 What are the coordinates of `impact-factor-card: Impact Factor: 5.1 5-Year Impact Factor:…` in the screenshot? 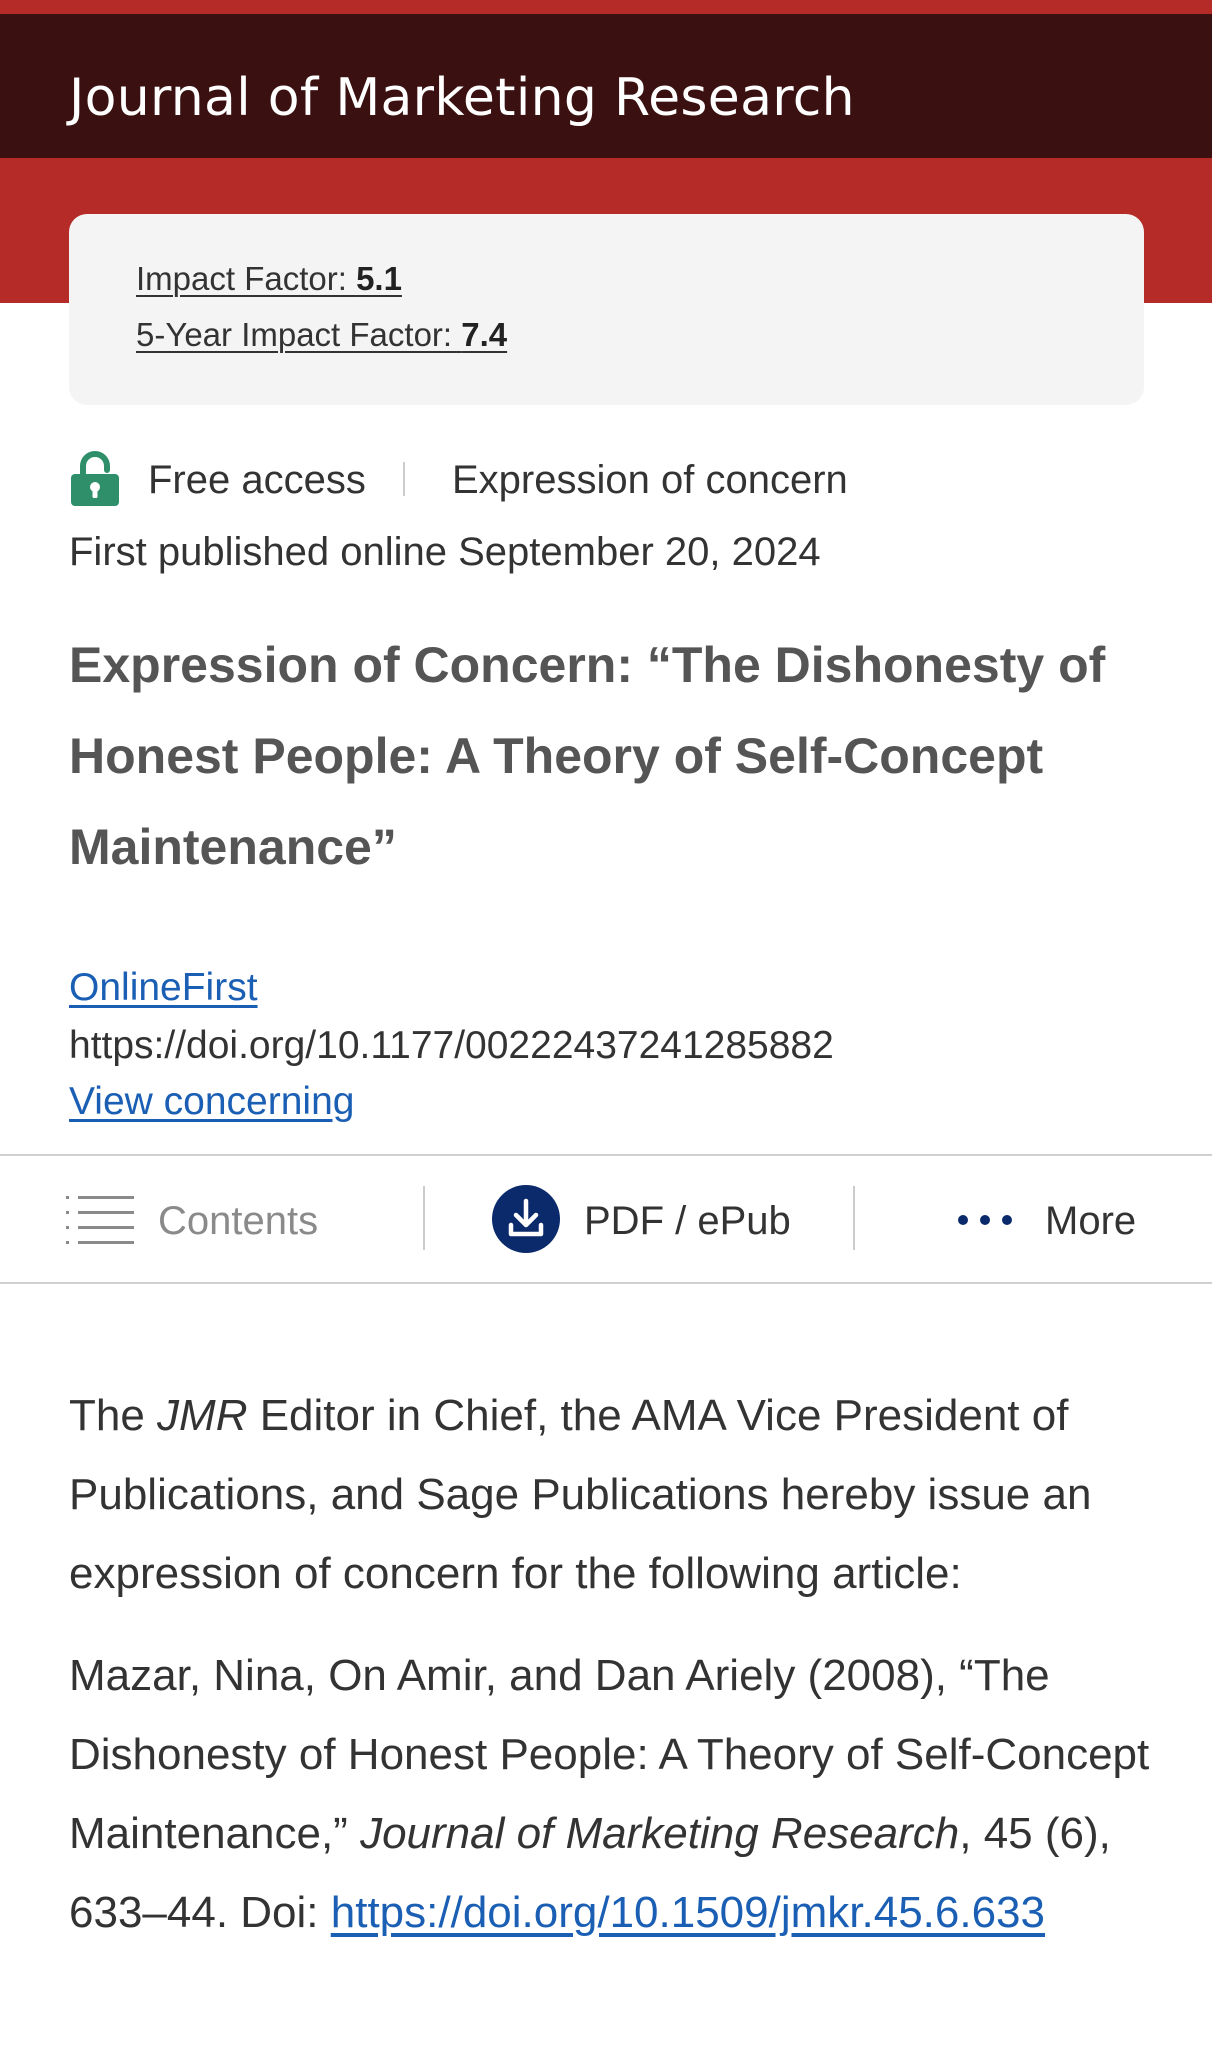 It's located at (606, 309).